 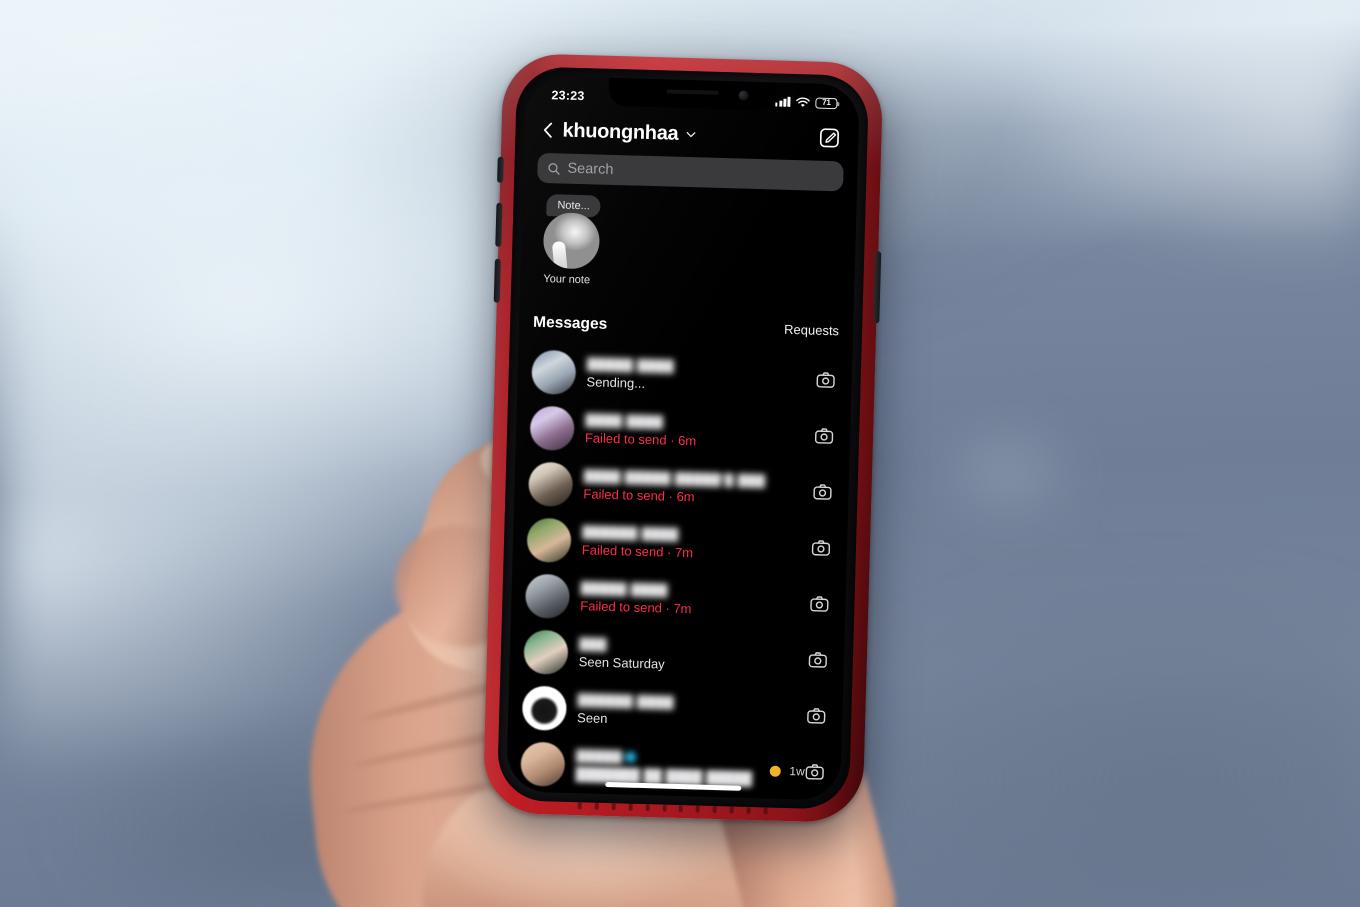 I want to click on conversation-meta: ██████ ████ Failed to send · 7m, so click(x=697, y=544).